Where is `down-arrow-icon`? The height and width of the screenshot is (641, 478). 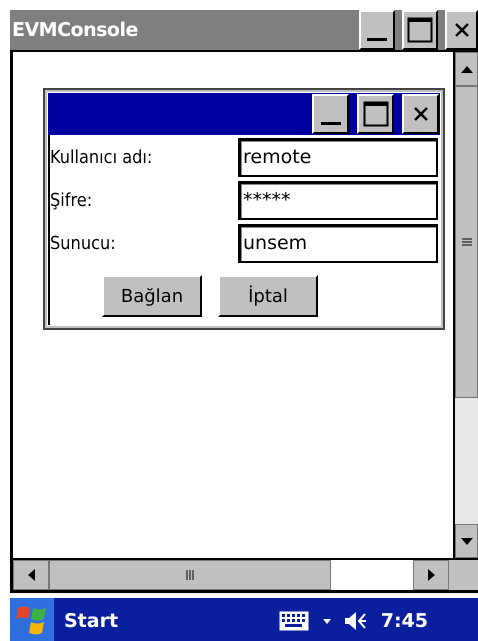 down-arrow-icon is located at coordinates (466, 541).